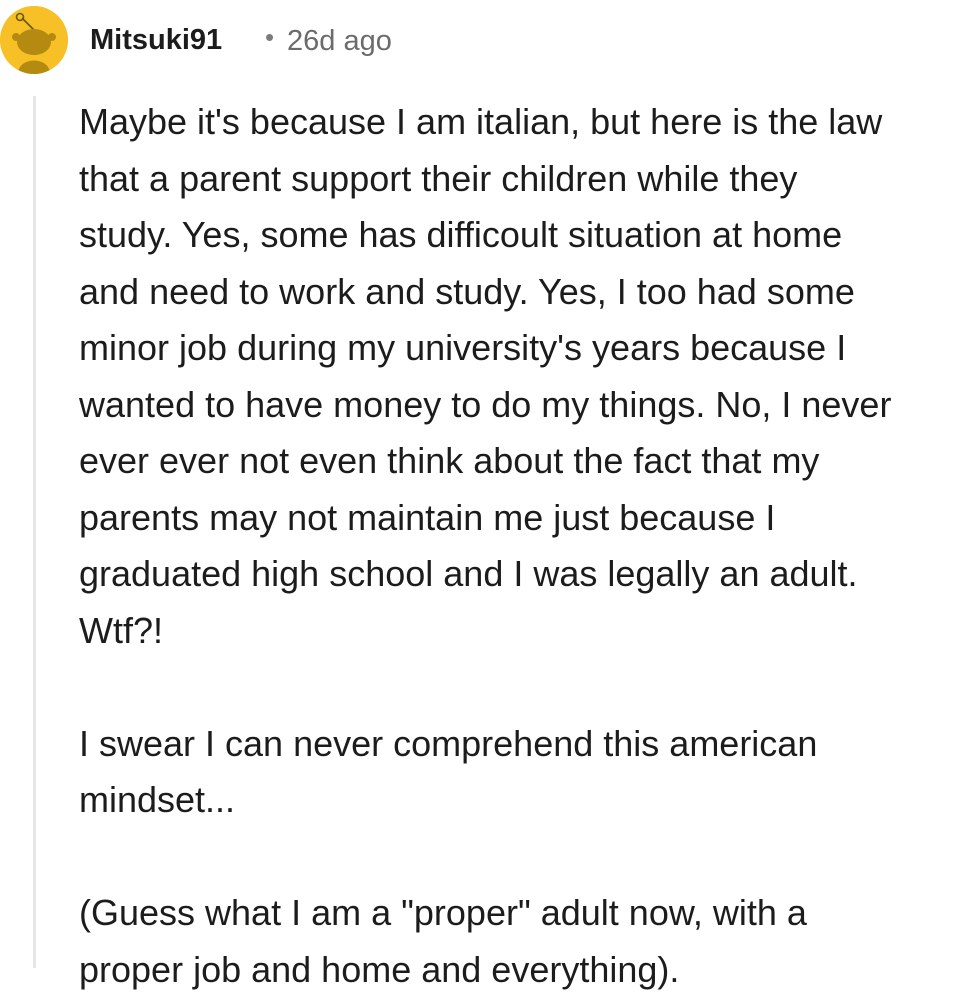  What do you see at coordinates (156, 40) in the screenshot?
I see `author-username: Mitsuki91` at bounding box center [156, 40].